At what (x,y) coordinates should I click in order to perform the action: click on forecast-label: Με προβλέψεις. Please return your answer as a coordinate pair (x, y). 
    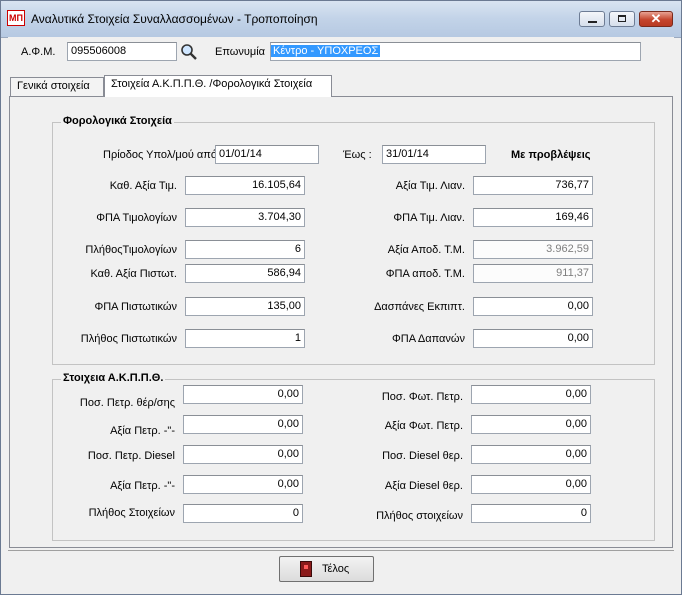
    Looking at the image, I should click on (551, 155).